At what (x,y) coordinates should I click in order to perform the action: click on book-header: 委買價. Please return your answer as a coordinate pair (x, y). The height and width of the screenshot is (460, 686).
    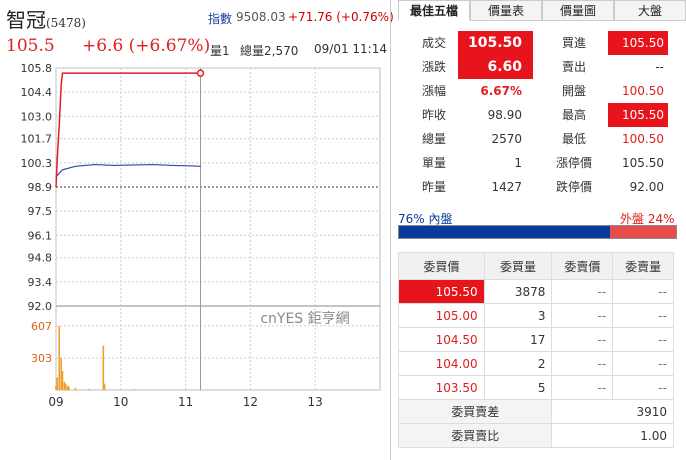
    Looking at the image, I should click on (441, 266).